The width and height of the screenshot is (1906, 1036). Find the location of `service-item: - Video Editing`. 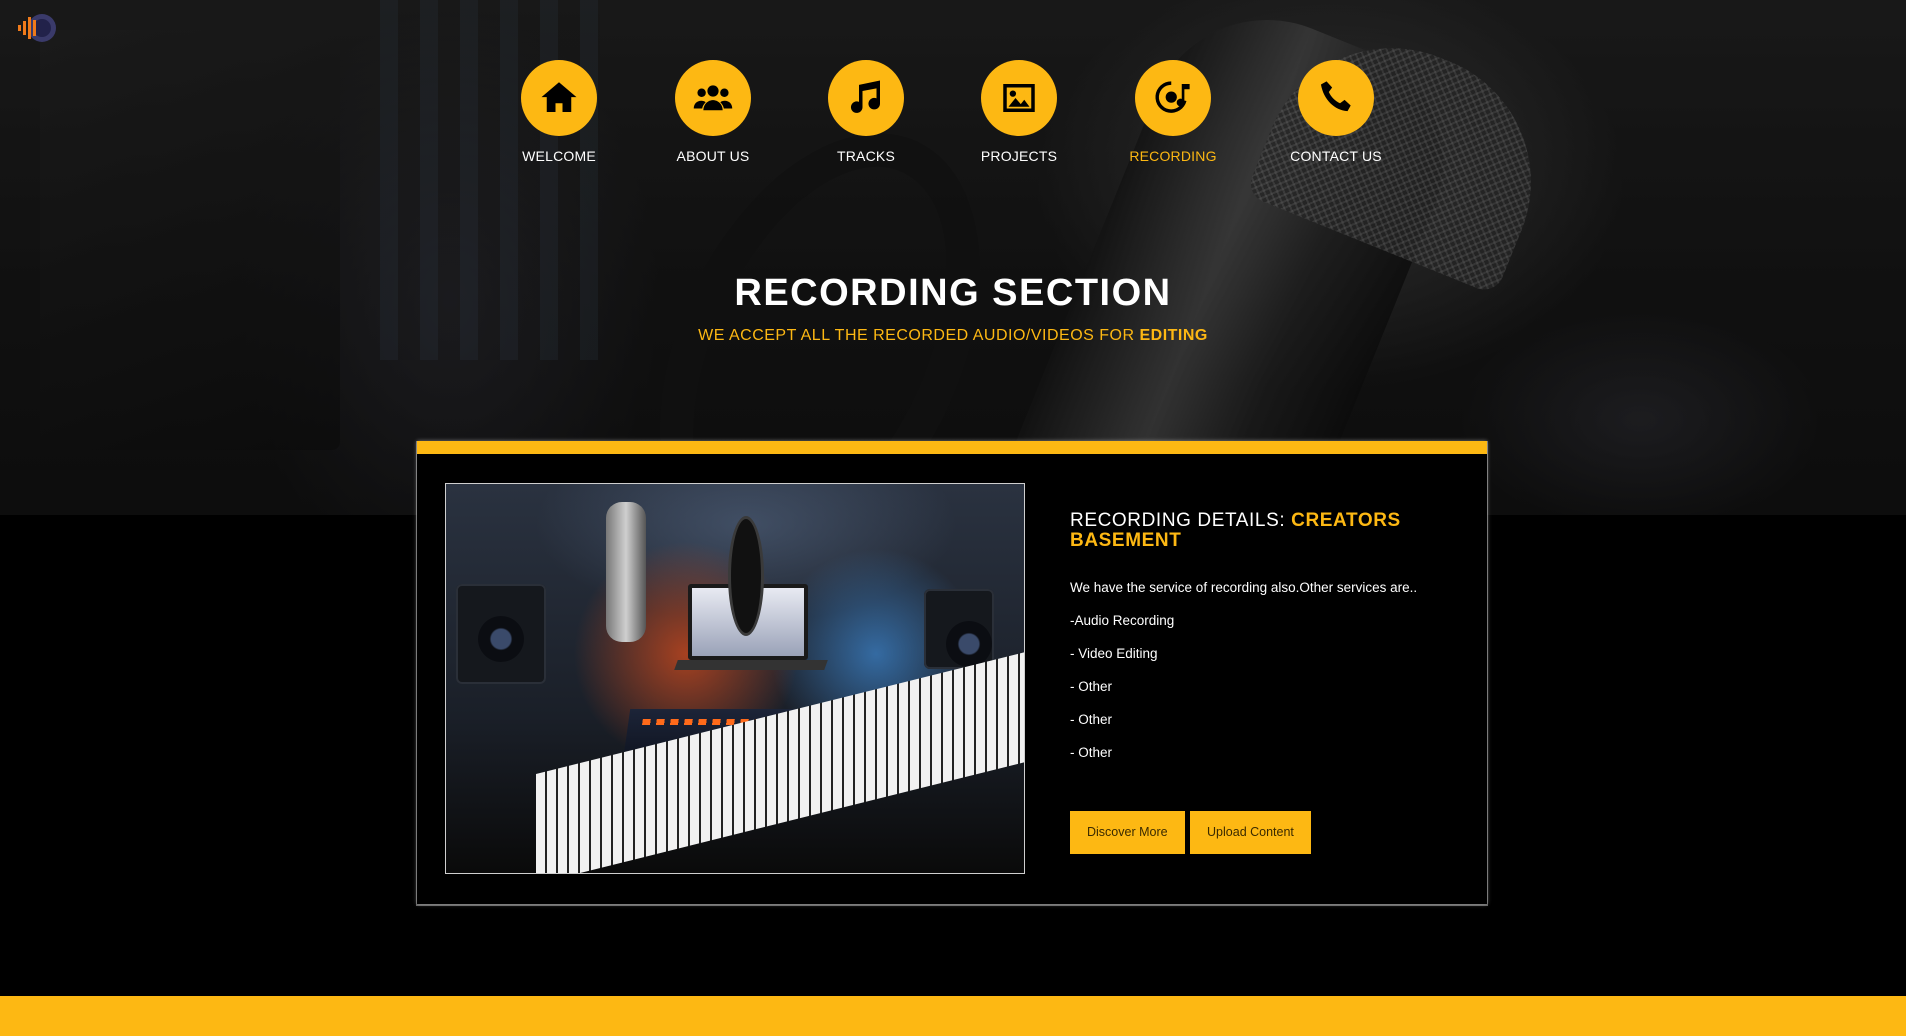

service-item: - Video Editing is located at coordinates (1114, 653).